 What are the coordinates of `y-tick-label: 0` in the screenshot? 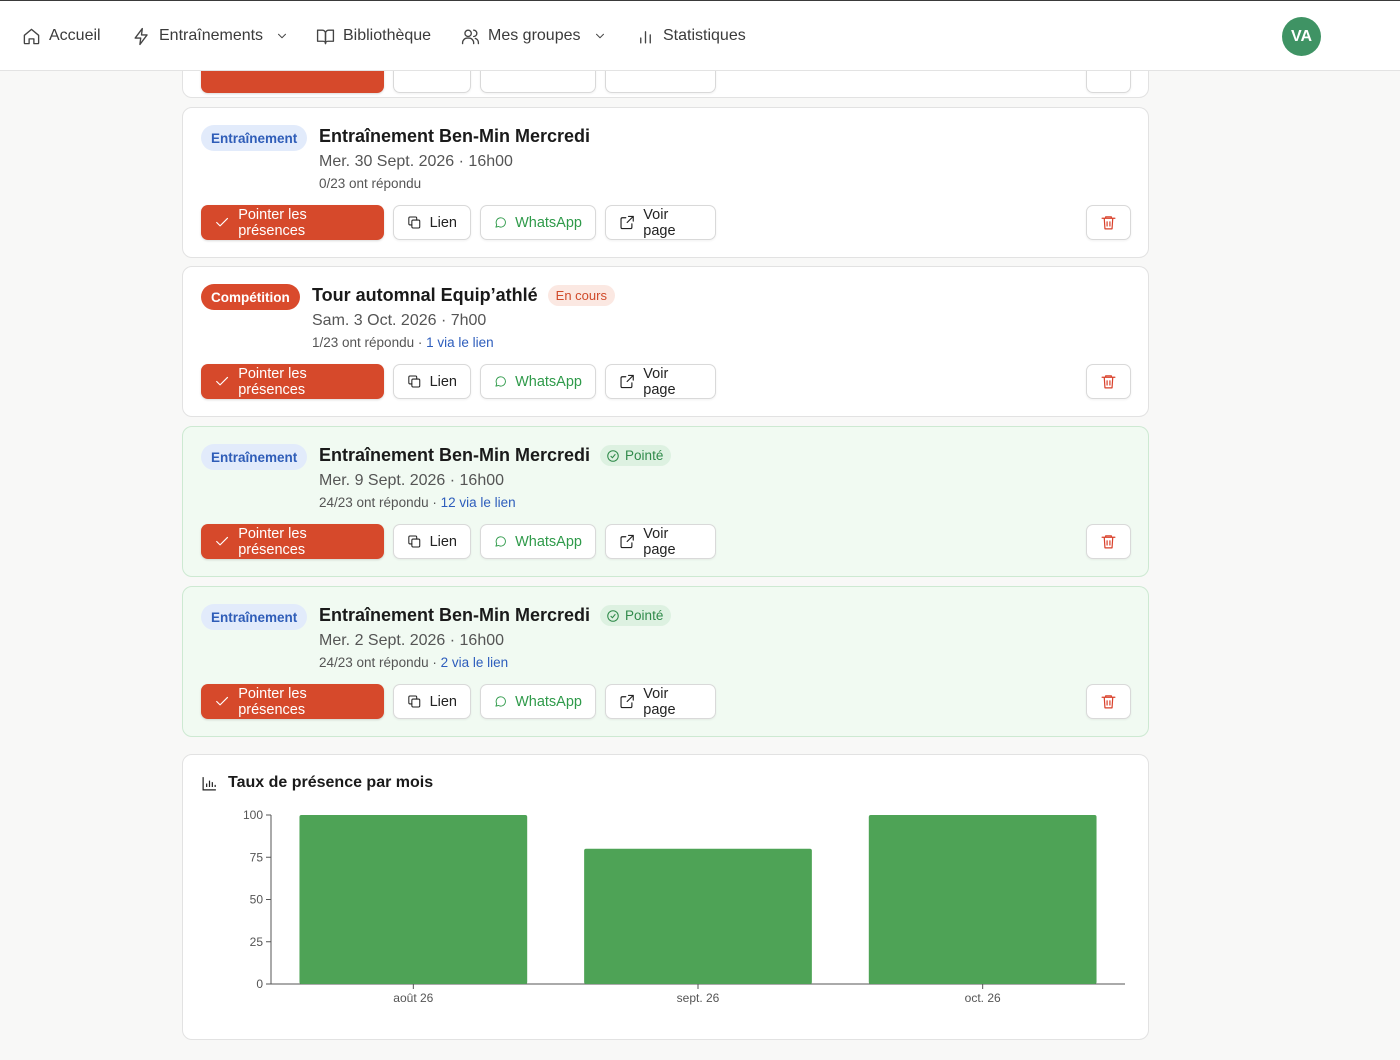 It's located at (259, 984).